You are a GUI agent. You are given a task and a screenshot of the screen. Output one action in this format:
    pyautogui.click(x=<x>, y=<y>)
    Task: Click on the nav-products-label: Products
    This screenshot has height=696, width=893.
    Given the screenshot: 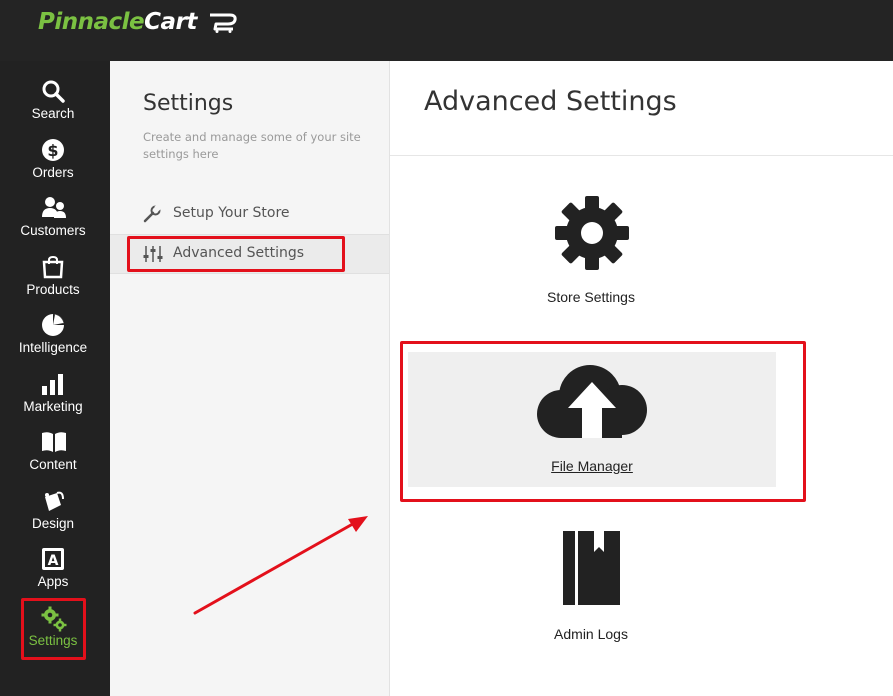 What is the action you would take?
    pyautogui.click(x=53, y=289)
    